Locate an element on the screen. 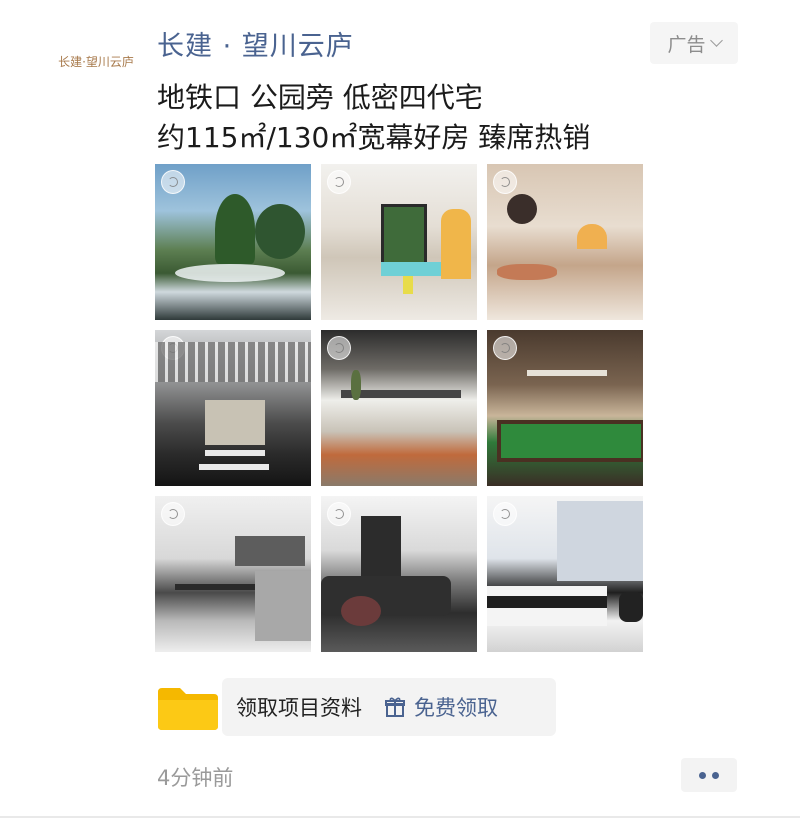 The width and height of the screenshot is (800, 818). gift-icon is located at coordinates (395, 707).